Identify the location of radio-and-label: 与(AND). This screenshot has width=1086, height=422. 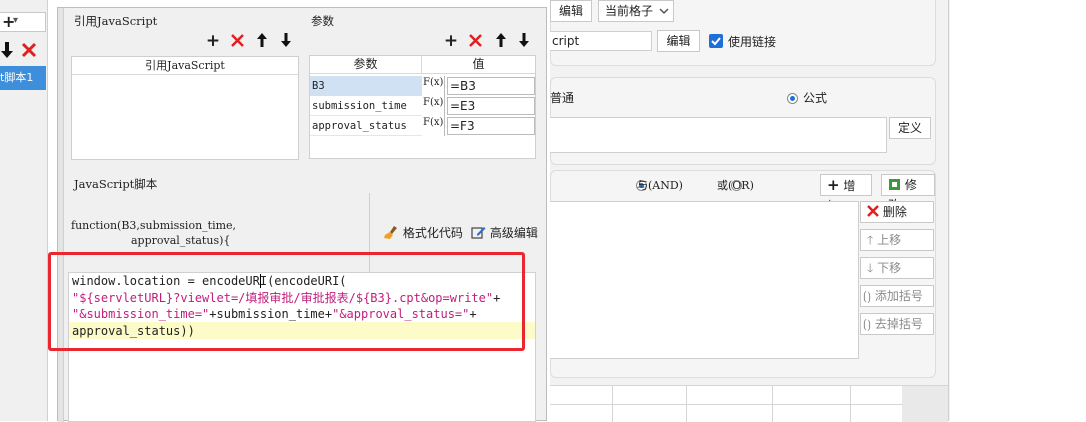
(660, 185).